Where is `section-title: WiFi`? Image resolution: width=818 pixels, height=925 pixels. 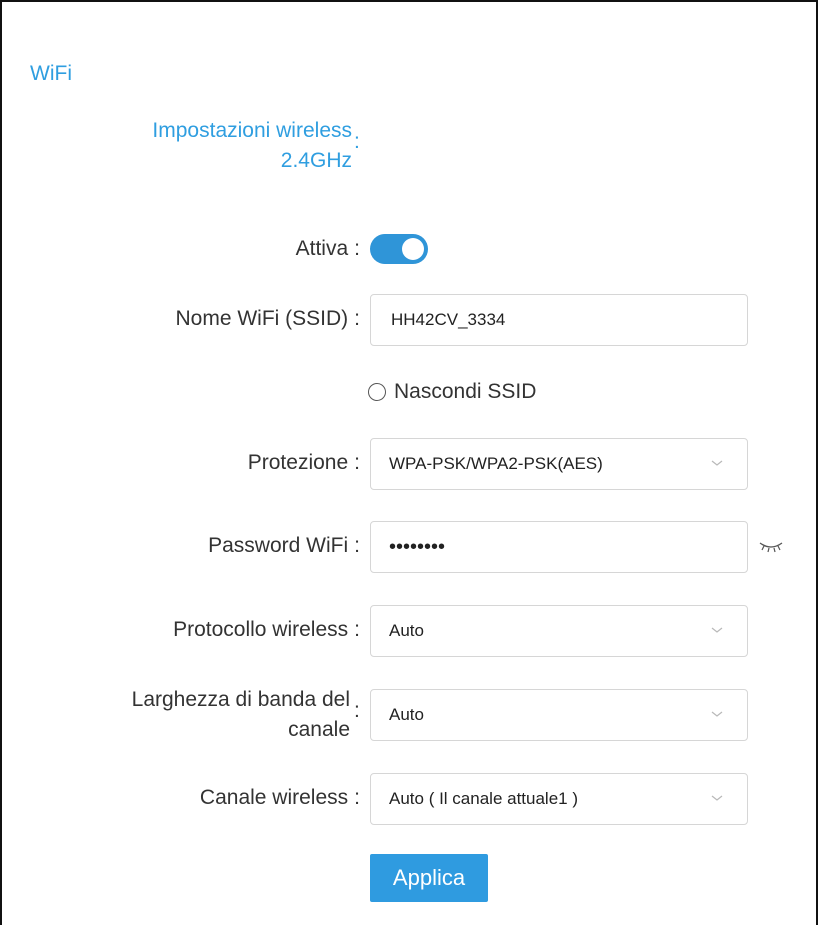
section-title: WiFi is located at coordinates (51, 73).